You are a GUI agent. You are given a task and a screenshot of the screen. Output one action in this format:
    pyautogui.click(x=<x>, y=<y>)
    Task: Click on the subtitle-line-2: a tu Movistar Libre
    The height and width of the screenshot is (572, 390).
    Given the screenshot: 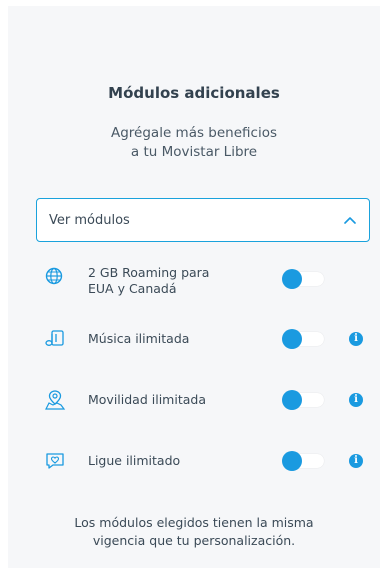 What is the action you would take?
    pyautogui.click(x=194, y=152)
    